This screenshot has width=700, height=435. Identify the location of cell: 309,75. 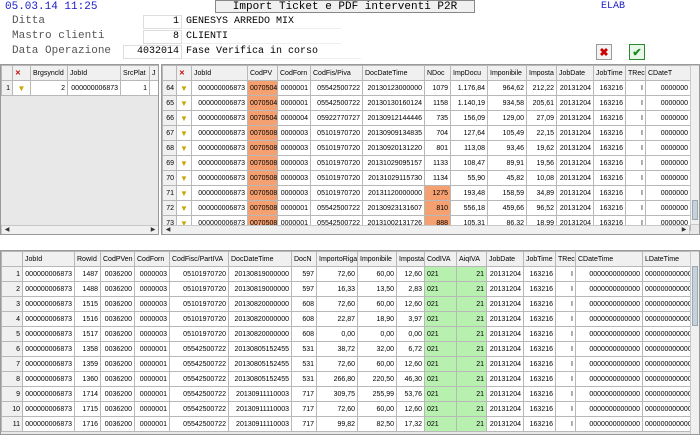
(337, 394).